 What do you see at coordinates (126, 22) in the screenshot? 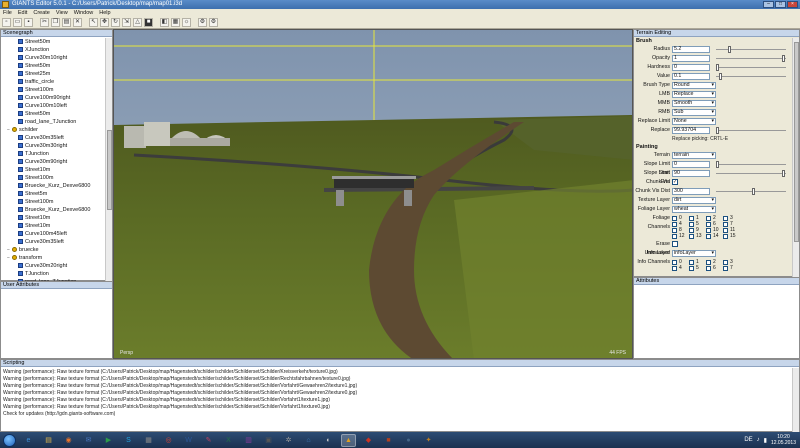
I see `scale-icon: ⇲` at bounding box center [126, 22].